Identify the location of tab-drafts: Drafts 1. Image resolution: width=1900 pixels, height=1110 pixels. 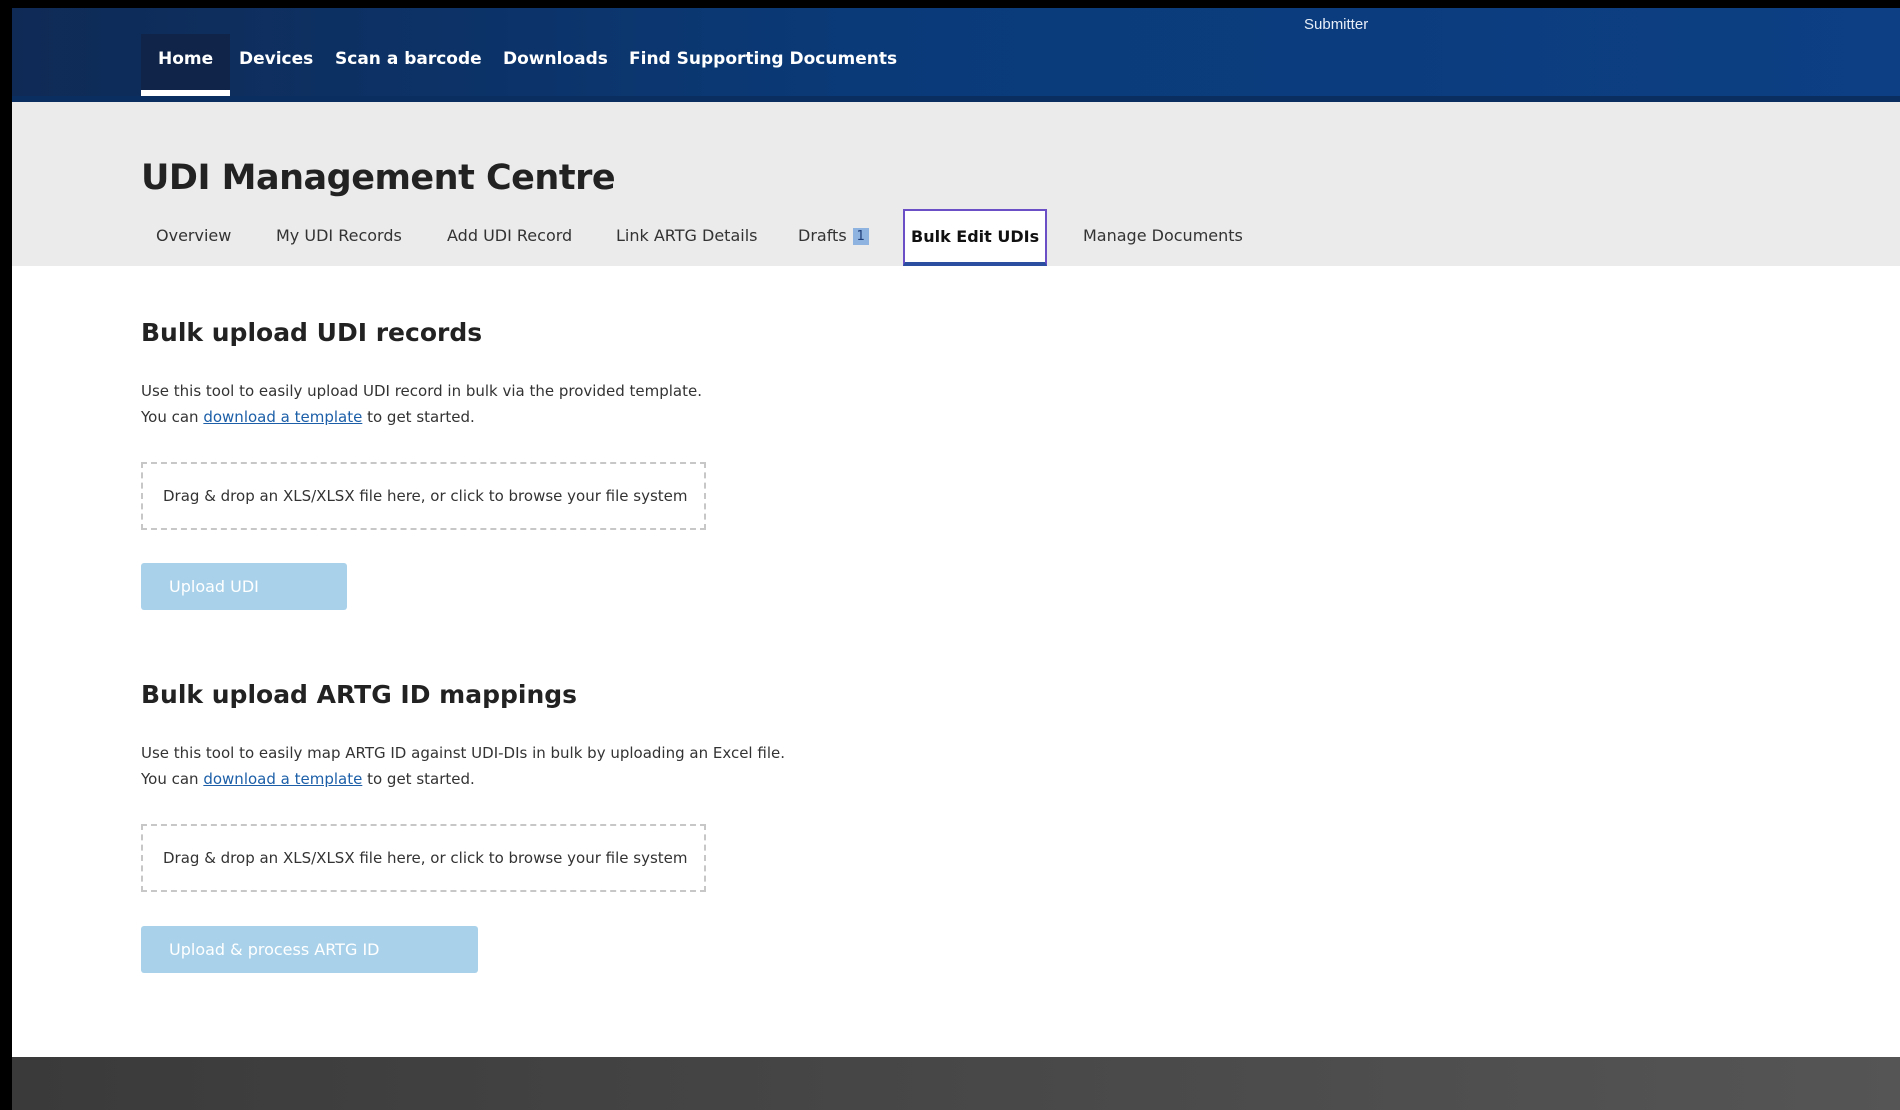
(833, 241).